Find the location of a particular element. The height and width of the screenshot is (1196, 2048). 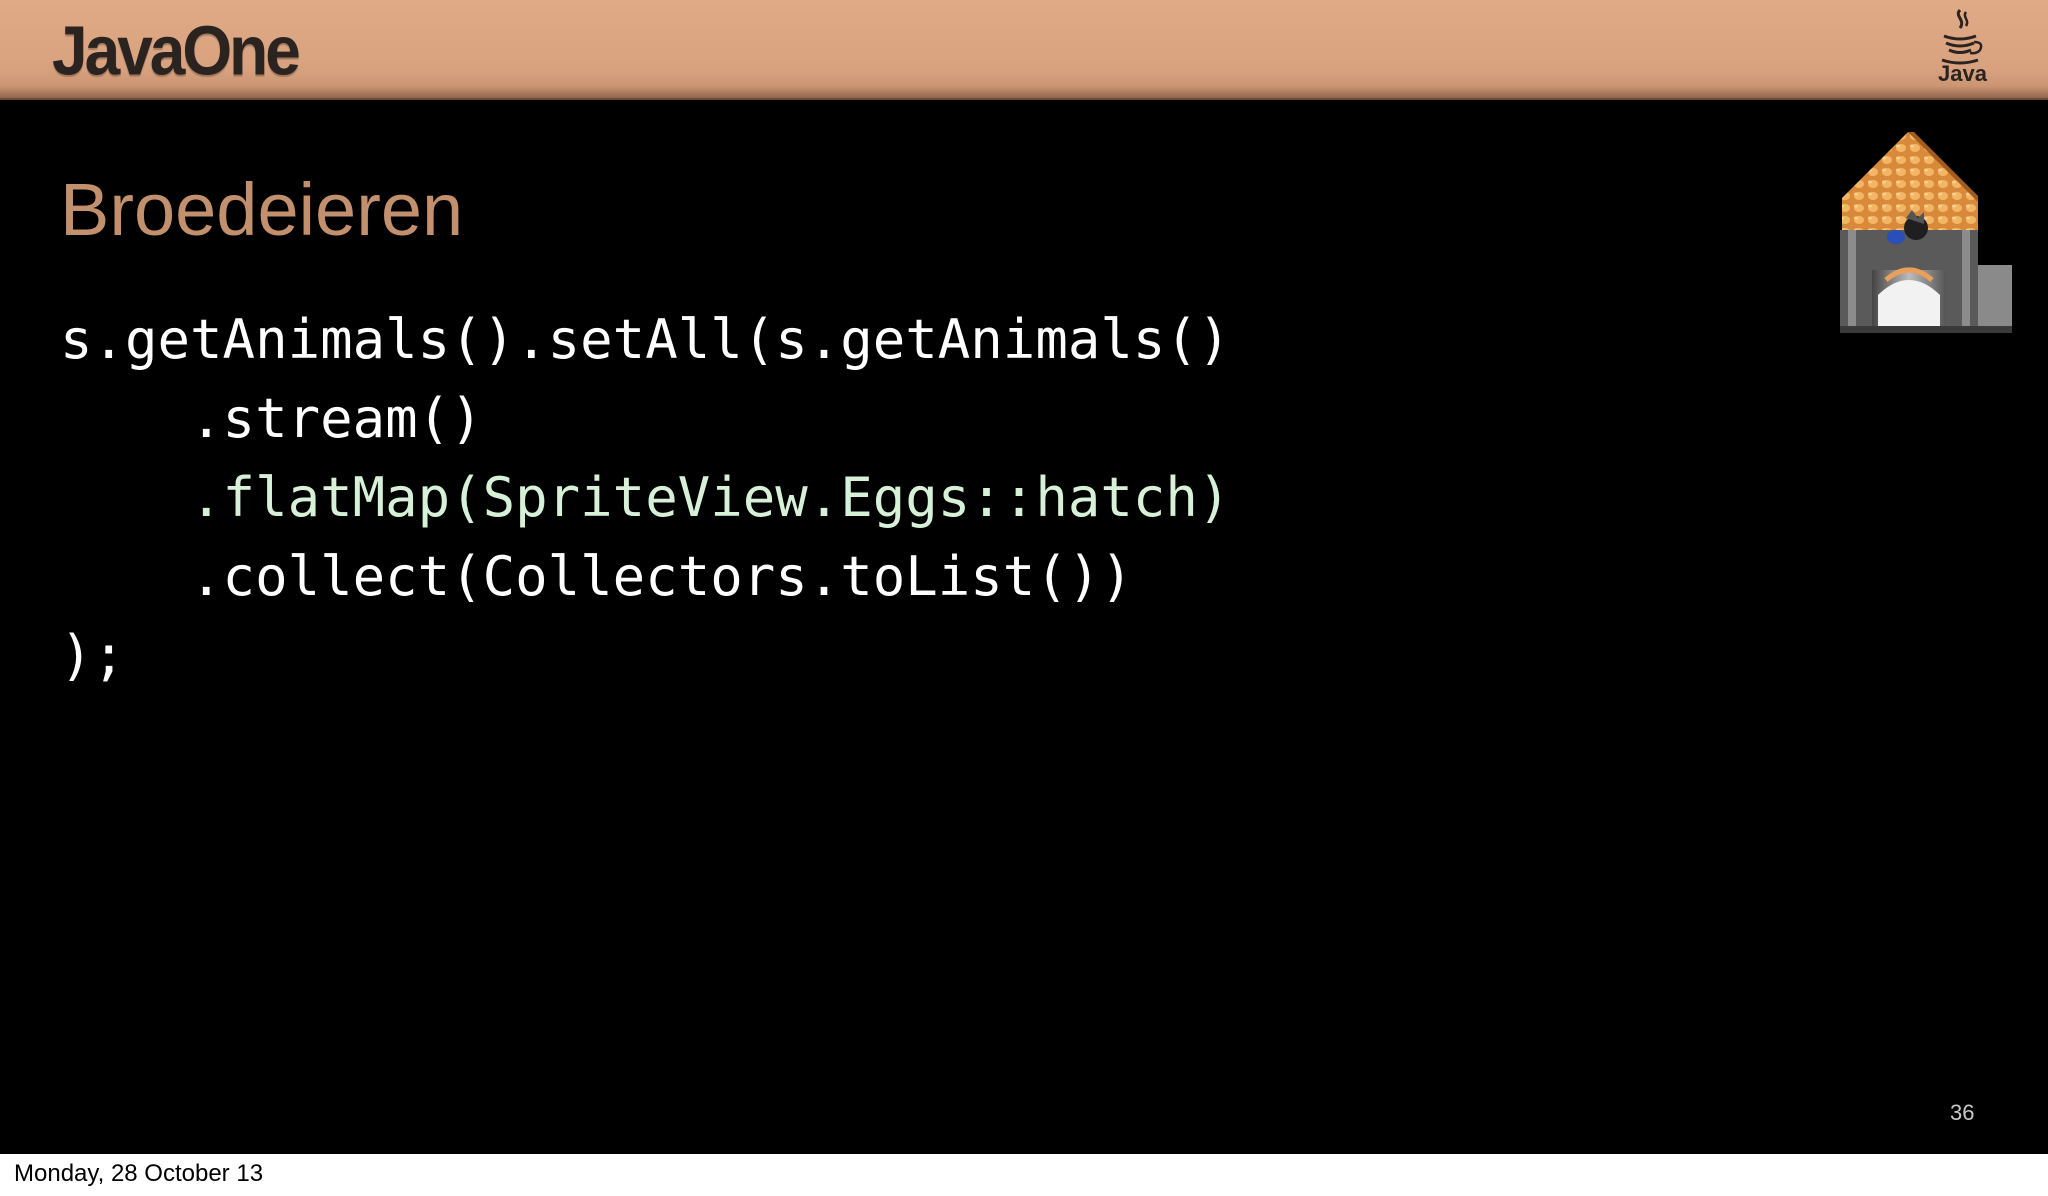

header-shadow is located at coordinates (1024, 93).